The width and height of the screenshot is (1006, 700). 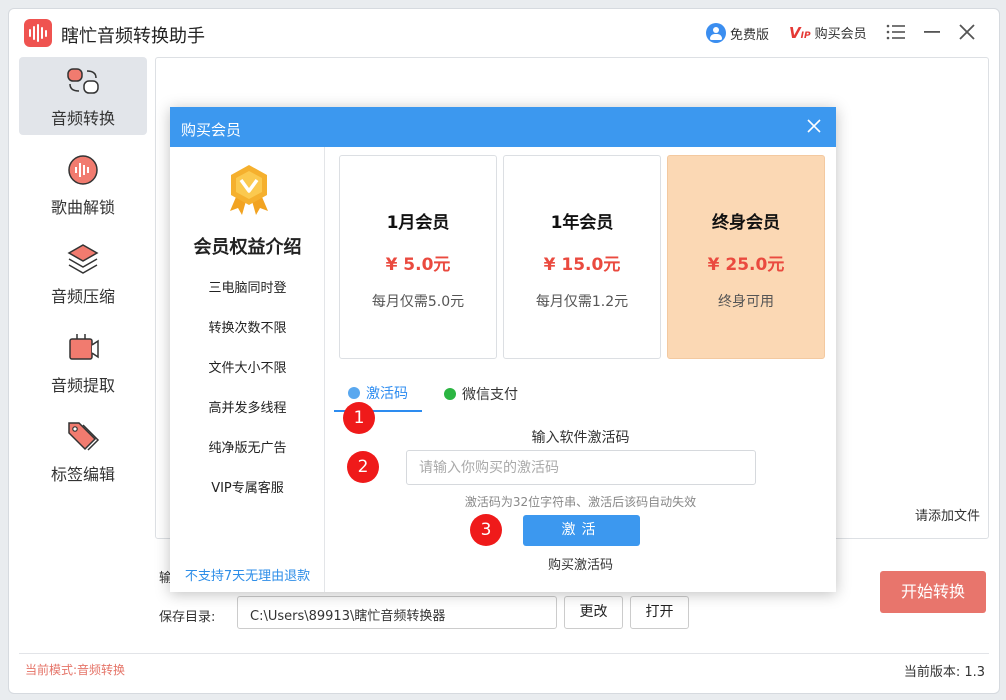 I want to click on activate-button: 激活, so click(x=581, y=530).